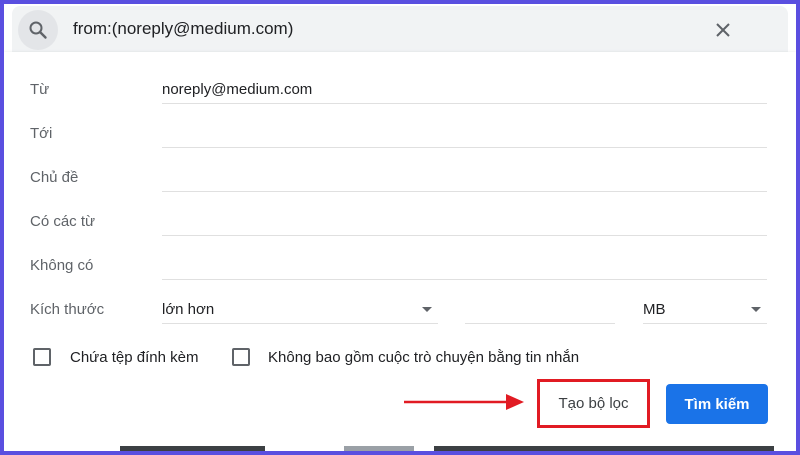 This screenshot has width=800, height=455. What do you see at coordinates (188, 309) in the screenshot?
I see `size-operator-value: lớn hơn` at bounding box center [188, 309].